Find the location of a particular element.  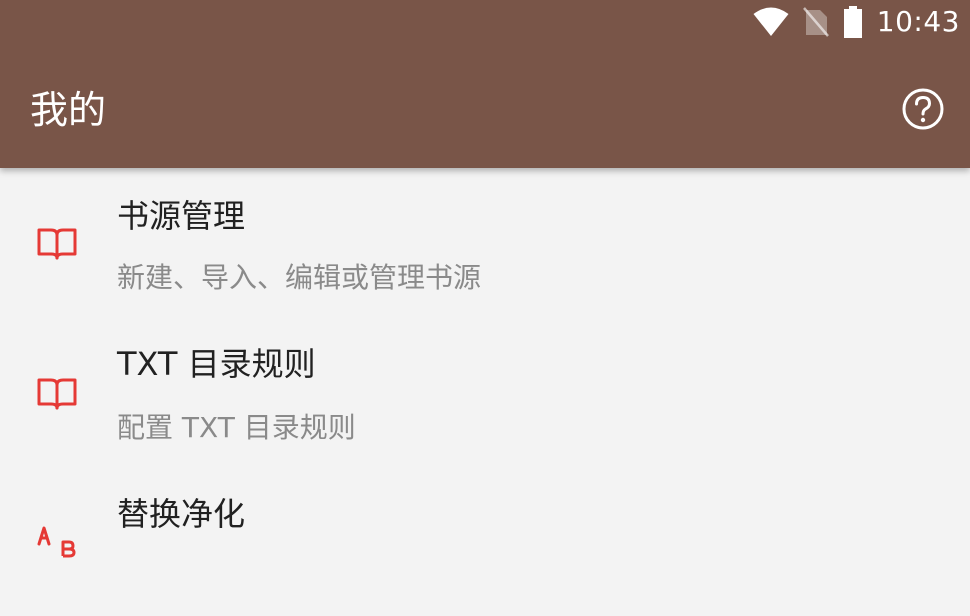

preference-title: 替换净化 is located at coordinates (181, 514).